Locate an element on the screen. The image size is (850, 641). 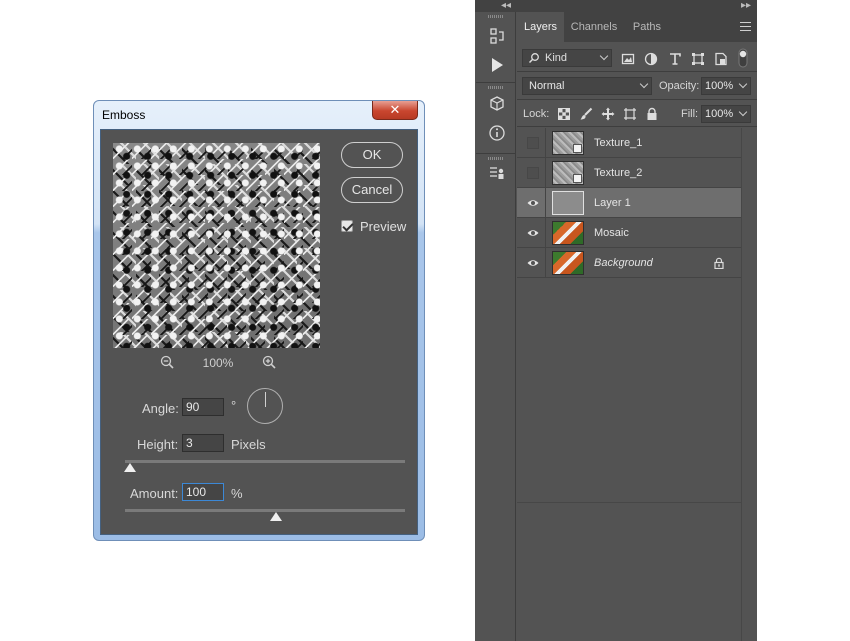
angle-dial is located at coordinates (265, 406).